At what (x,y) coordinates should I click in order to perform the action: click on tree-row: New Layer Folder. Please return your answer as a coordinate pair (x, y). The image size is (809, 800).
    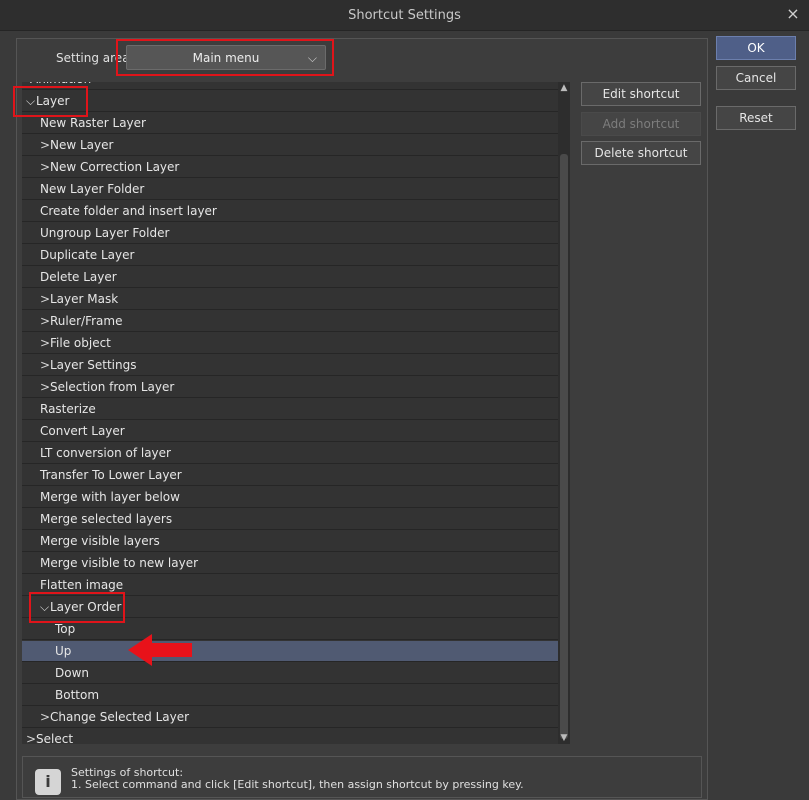
    Looking at the image, I should click on (290, 189).